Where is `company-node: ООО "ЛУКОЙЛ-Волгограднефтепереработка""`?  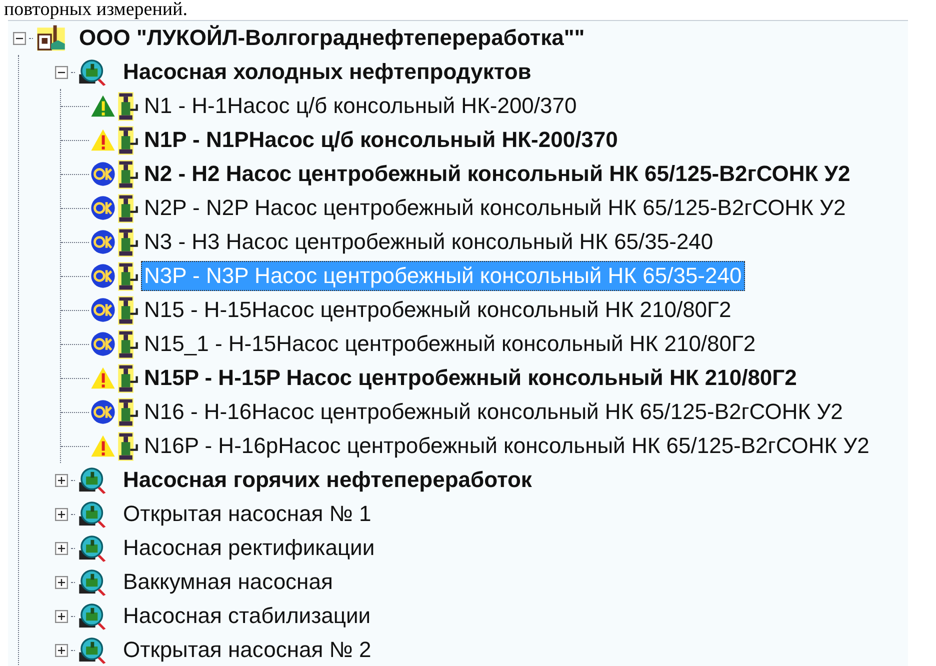 company-node: ООО "ЛУКОЙЛ-Волгограднефтепереработка"" is located at coordinates (332, 38).